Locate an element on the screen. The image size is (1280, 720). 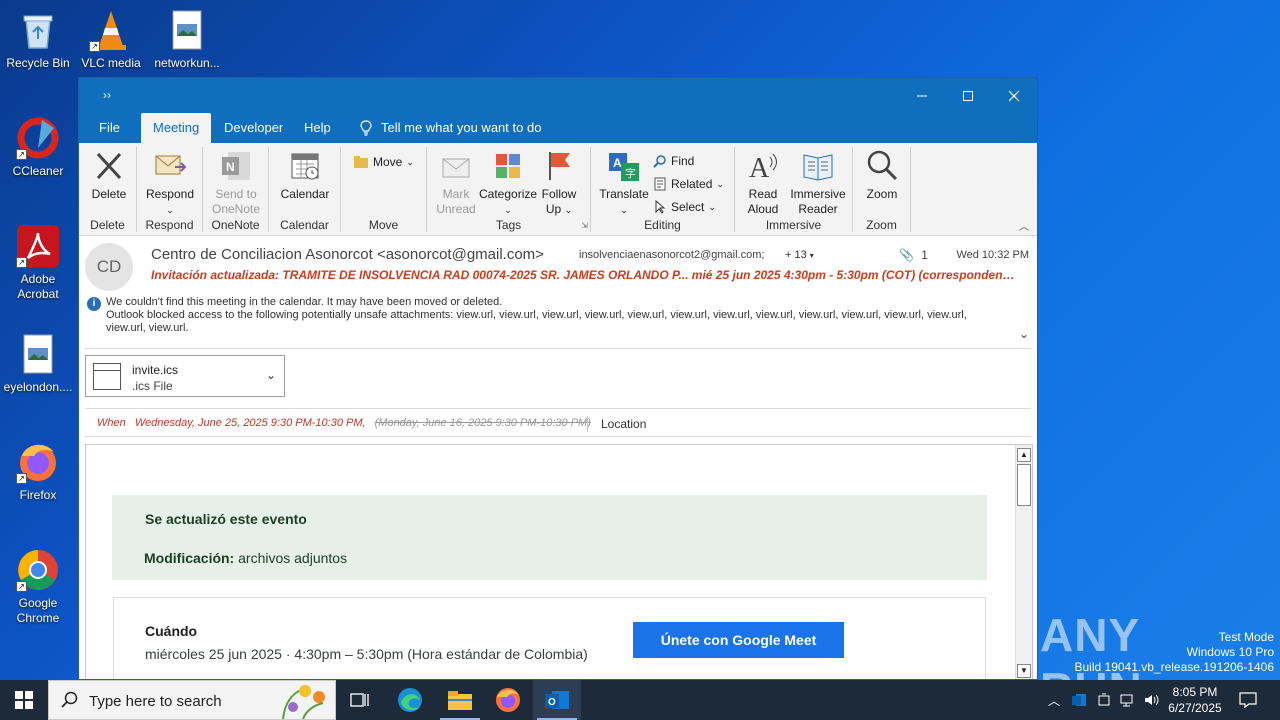
tray-devices is located at coordinates (1104, 700).